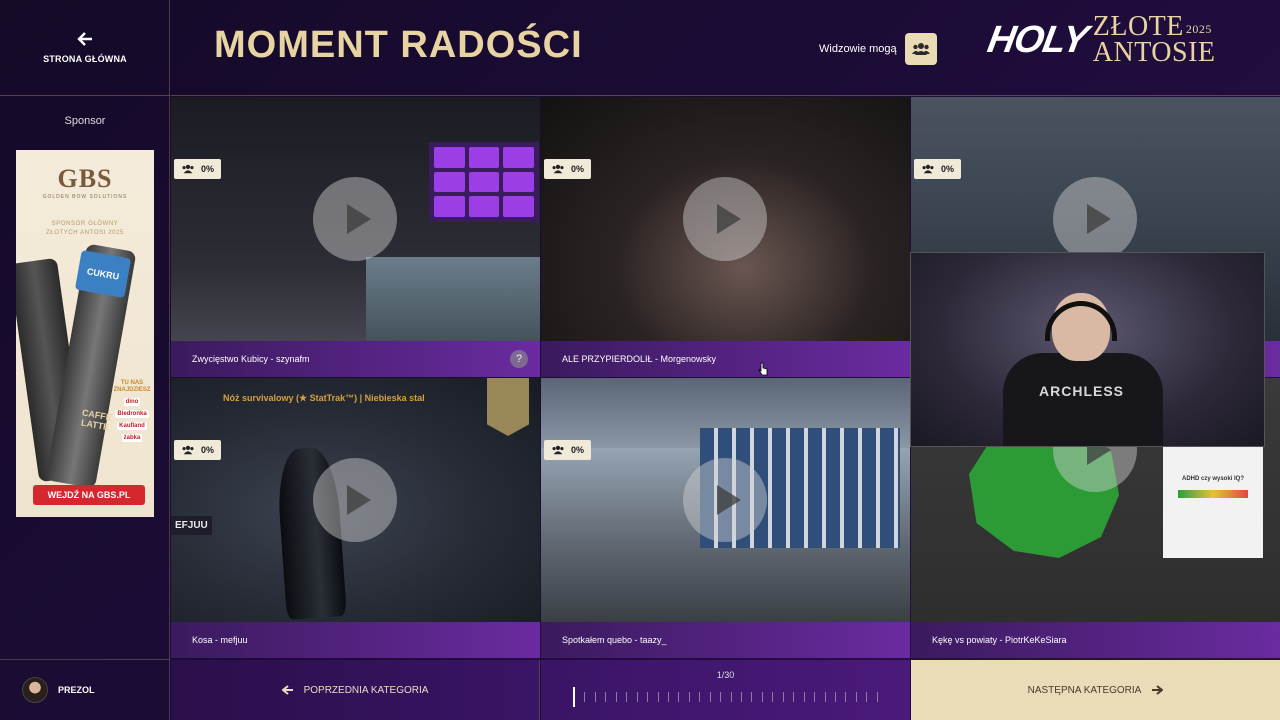 The height and width of the screenshot is (720, 1280). I want to click on brand-holy: HOLY, so click(1037, 39).